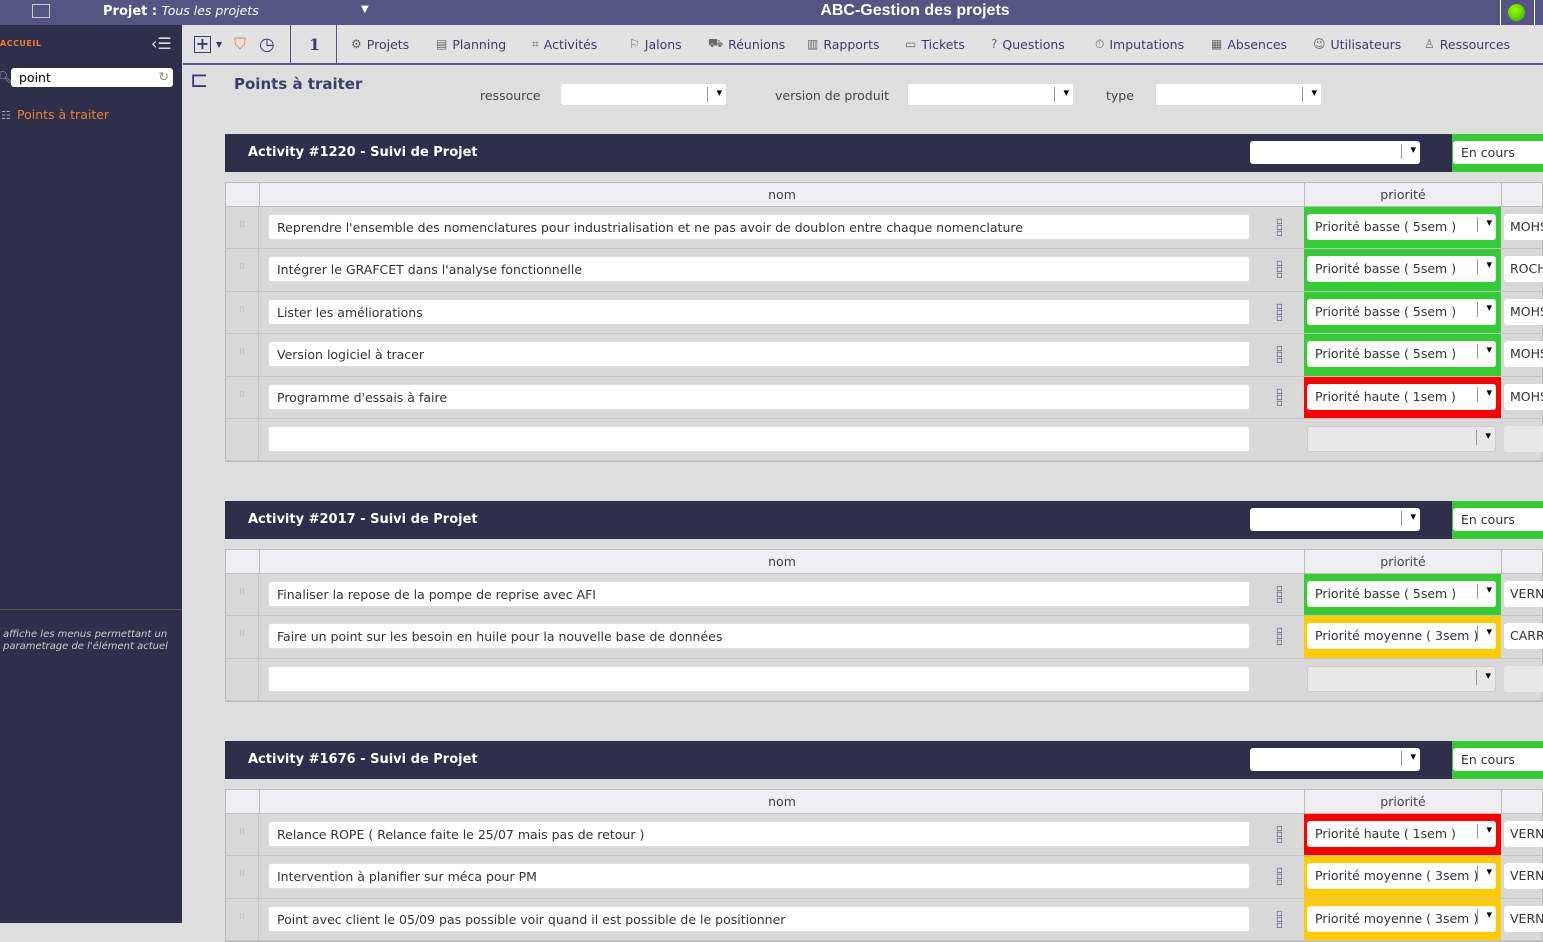 Image resolution: width=1543 pixels, height=942 pixels. Describe the element at coordinates (564, 44) in the screenshot. I see `menu-3: ⌗ Activités` at that location.